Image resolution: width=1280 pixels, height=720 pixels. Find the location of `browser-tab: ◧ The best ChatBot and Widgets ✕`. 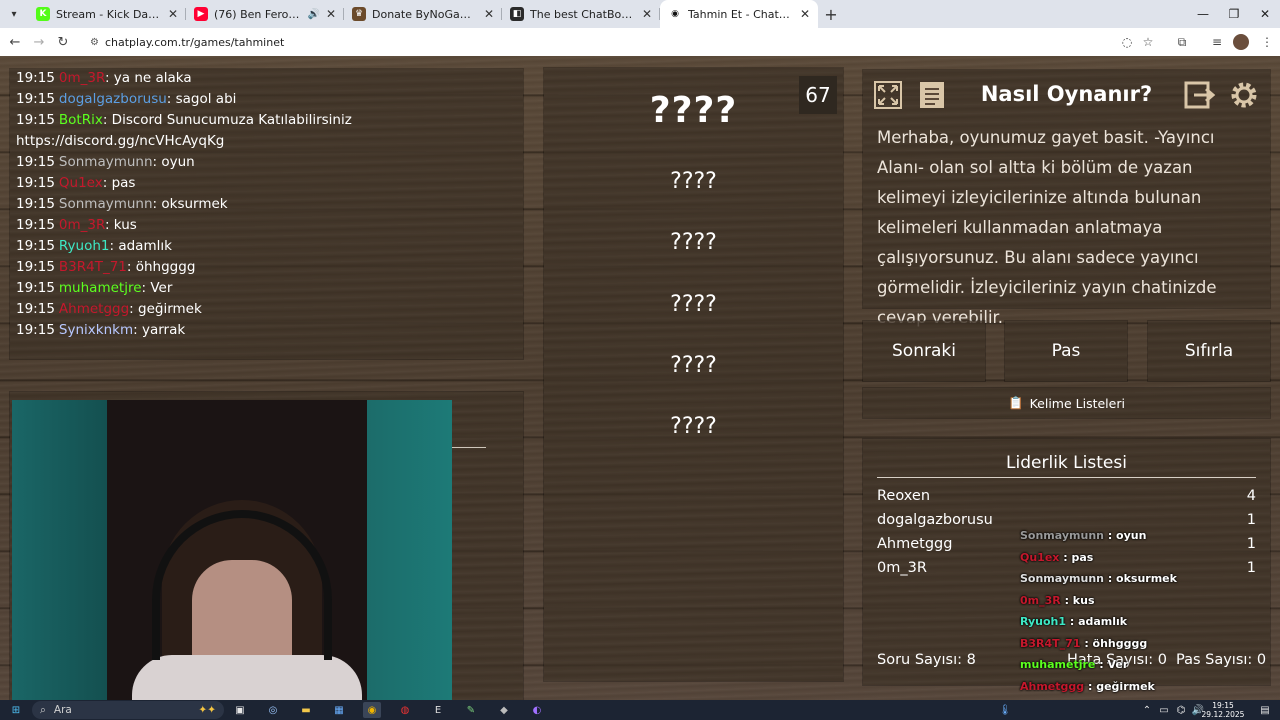

browser-tab: ◧ The best ChatBot and Widgets ✕ is located at coordinates (581, 14).